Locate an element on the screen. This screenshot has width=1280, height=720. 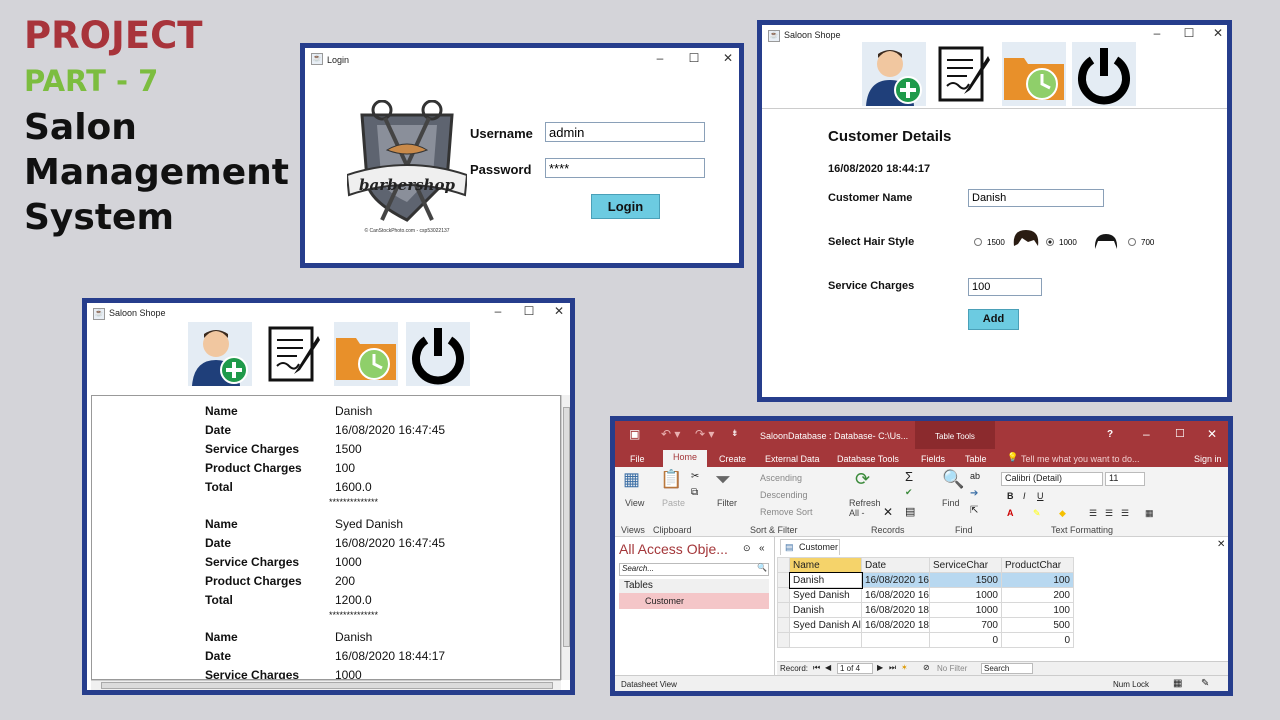
history-folder-icon is located at coordinates (1034, 74).